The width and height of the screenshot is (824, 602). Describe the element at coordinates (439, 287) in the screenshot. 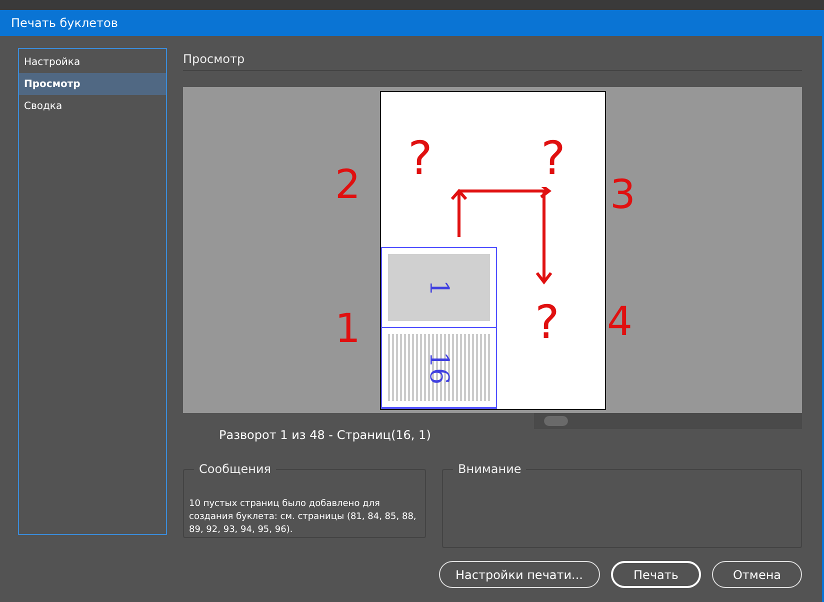

I see `page-number: 1` at that location.